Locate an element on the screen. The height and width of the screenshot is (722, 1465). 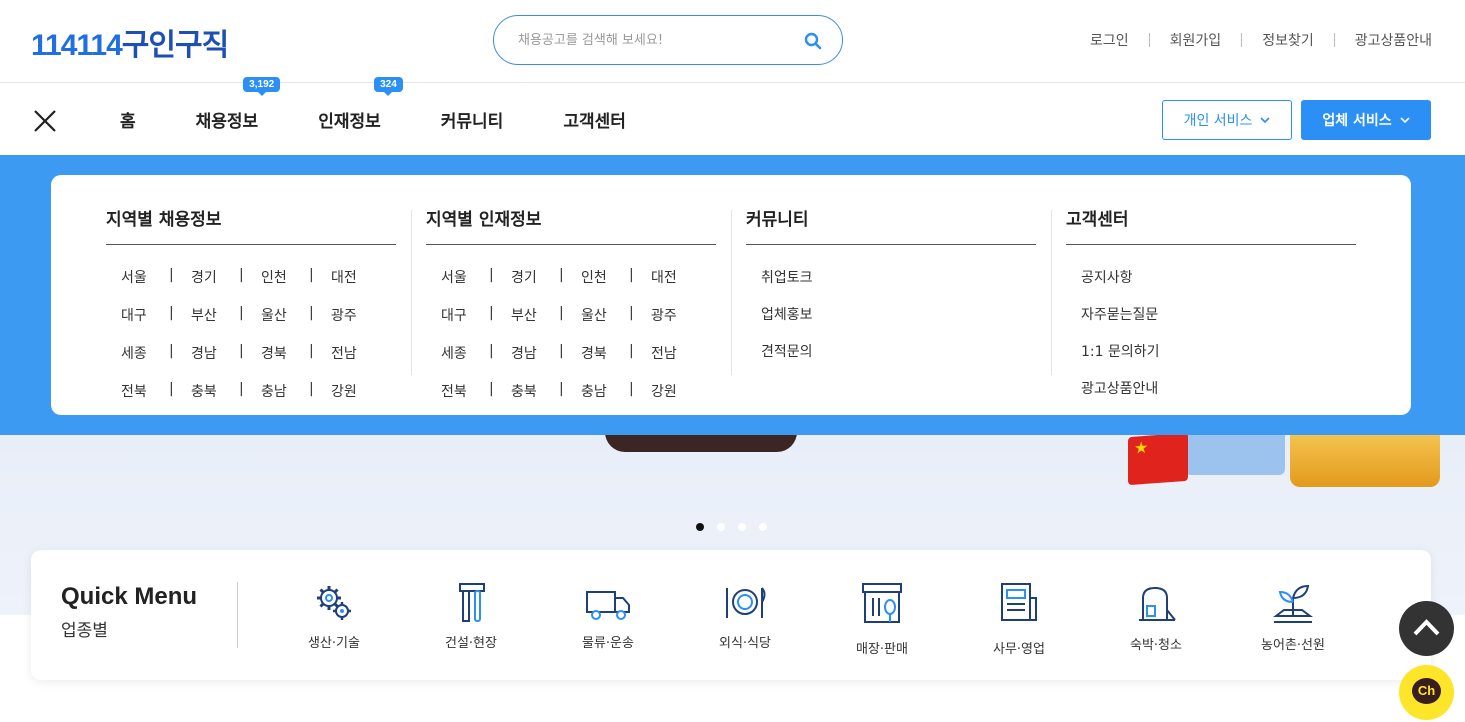
link-company-promo: 업체홍보 is located at coordinates (898, 314).